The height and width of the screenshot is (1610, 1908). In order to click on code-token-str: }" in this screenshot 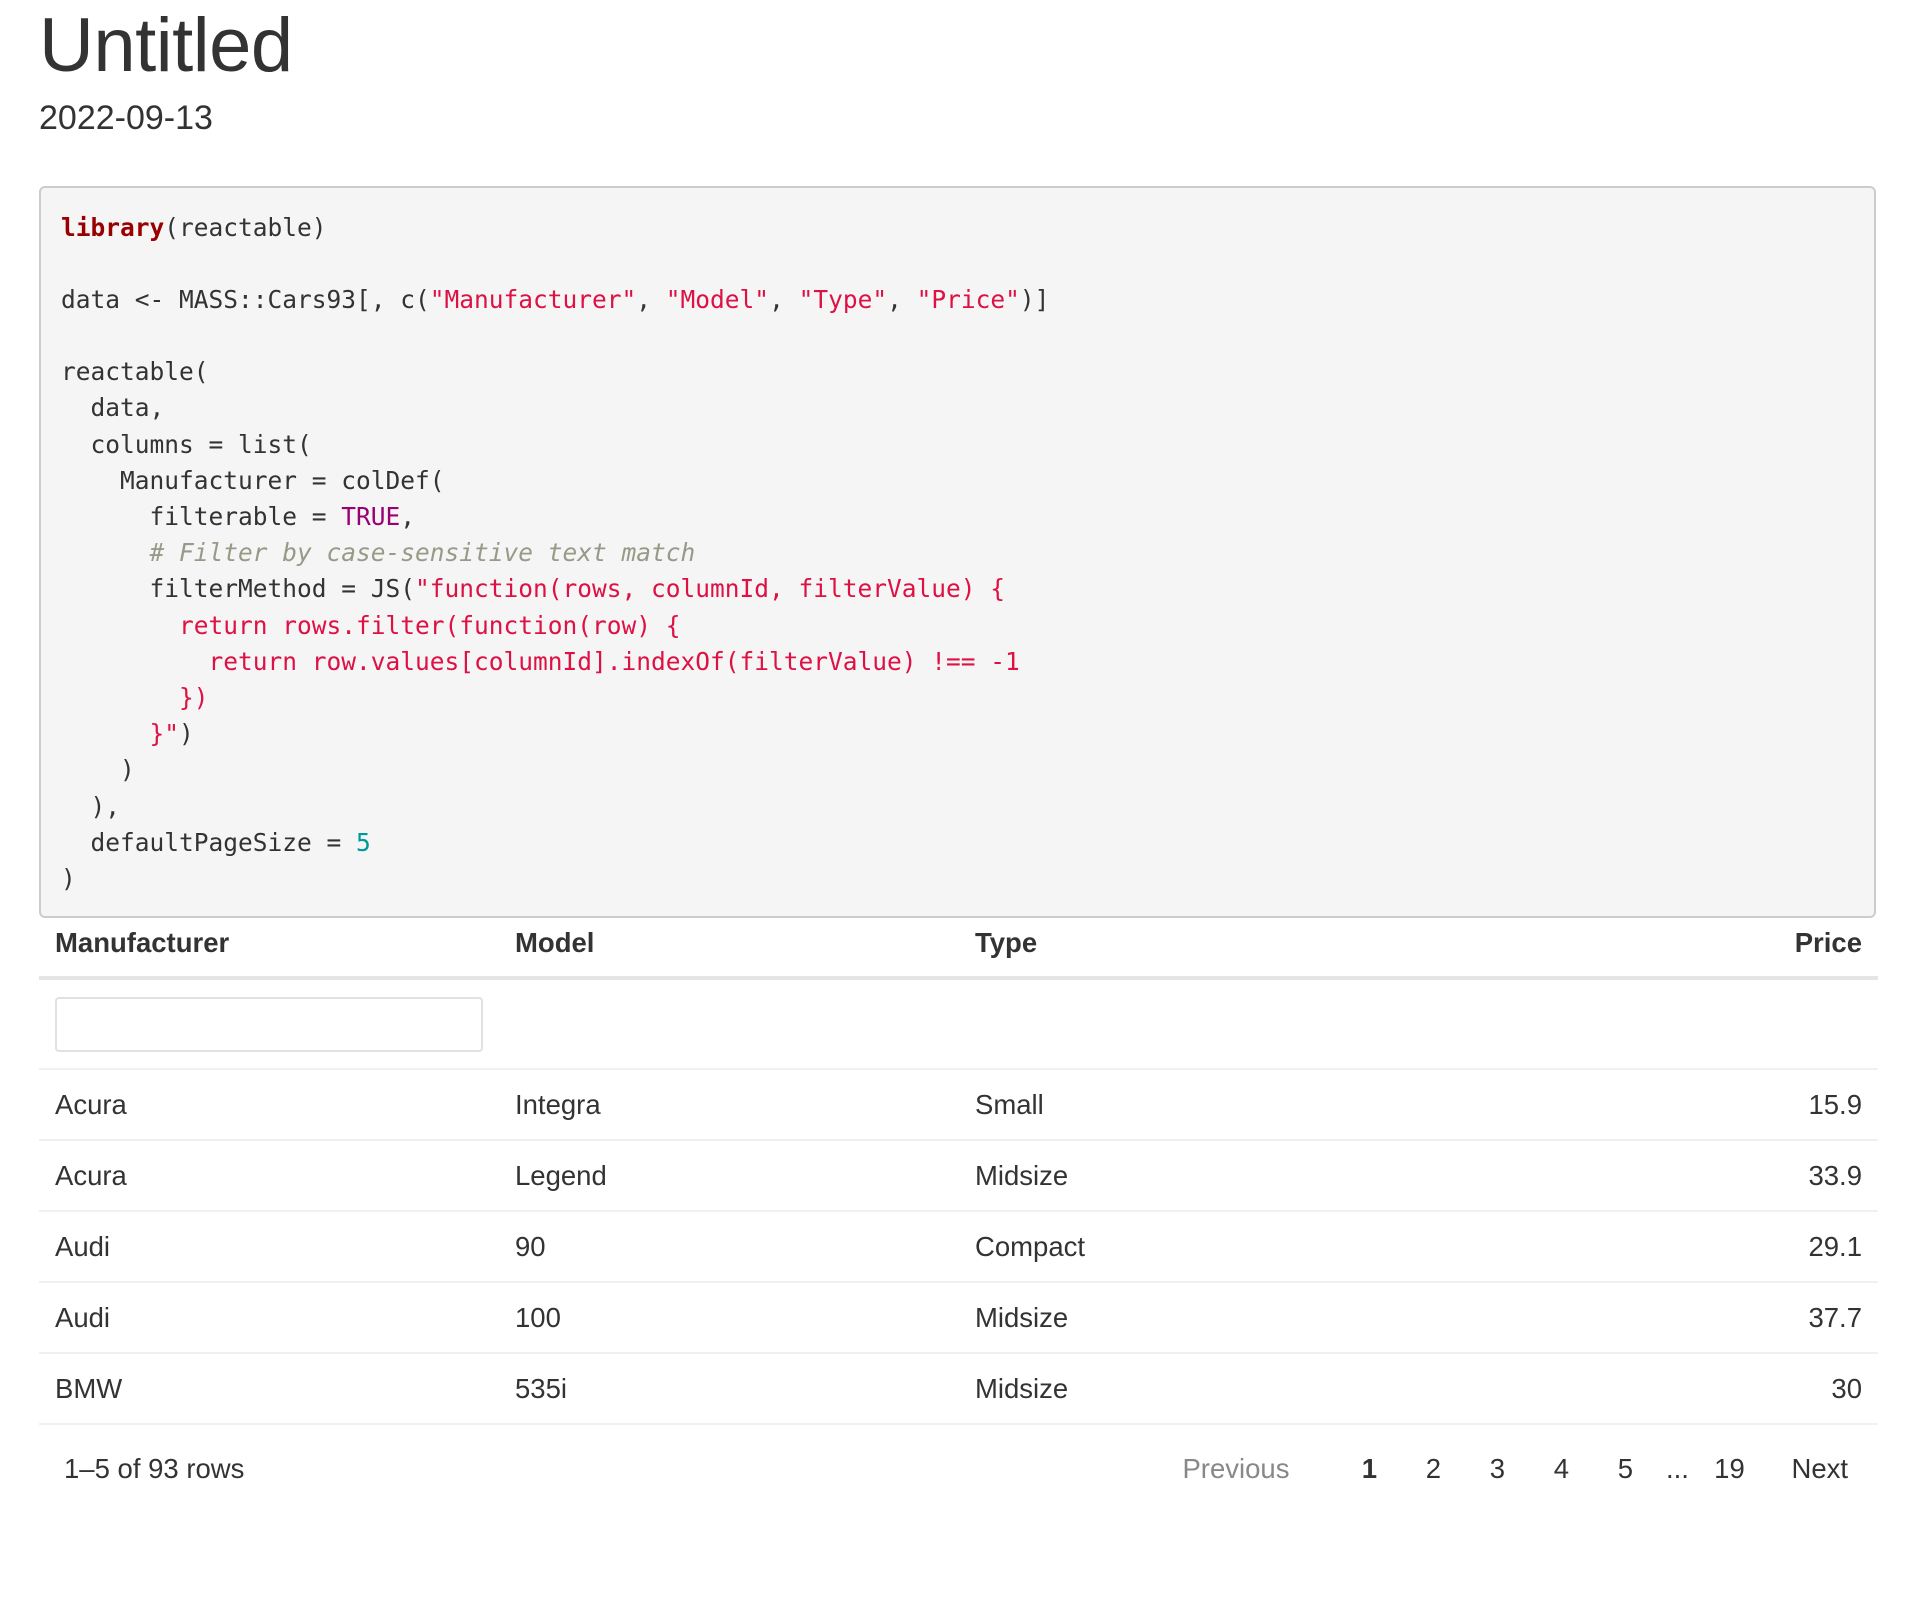, I will do `click(120, 734)`.